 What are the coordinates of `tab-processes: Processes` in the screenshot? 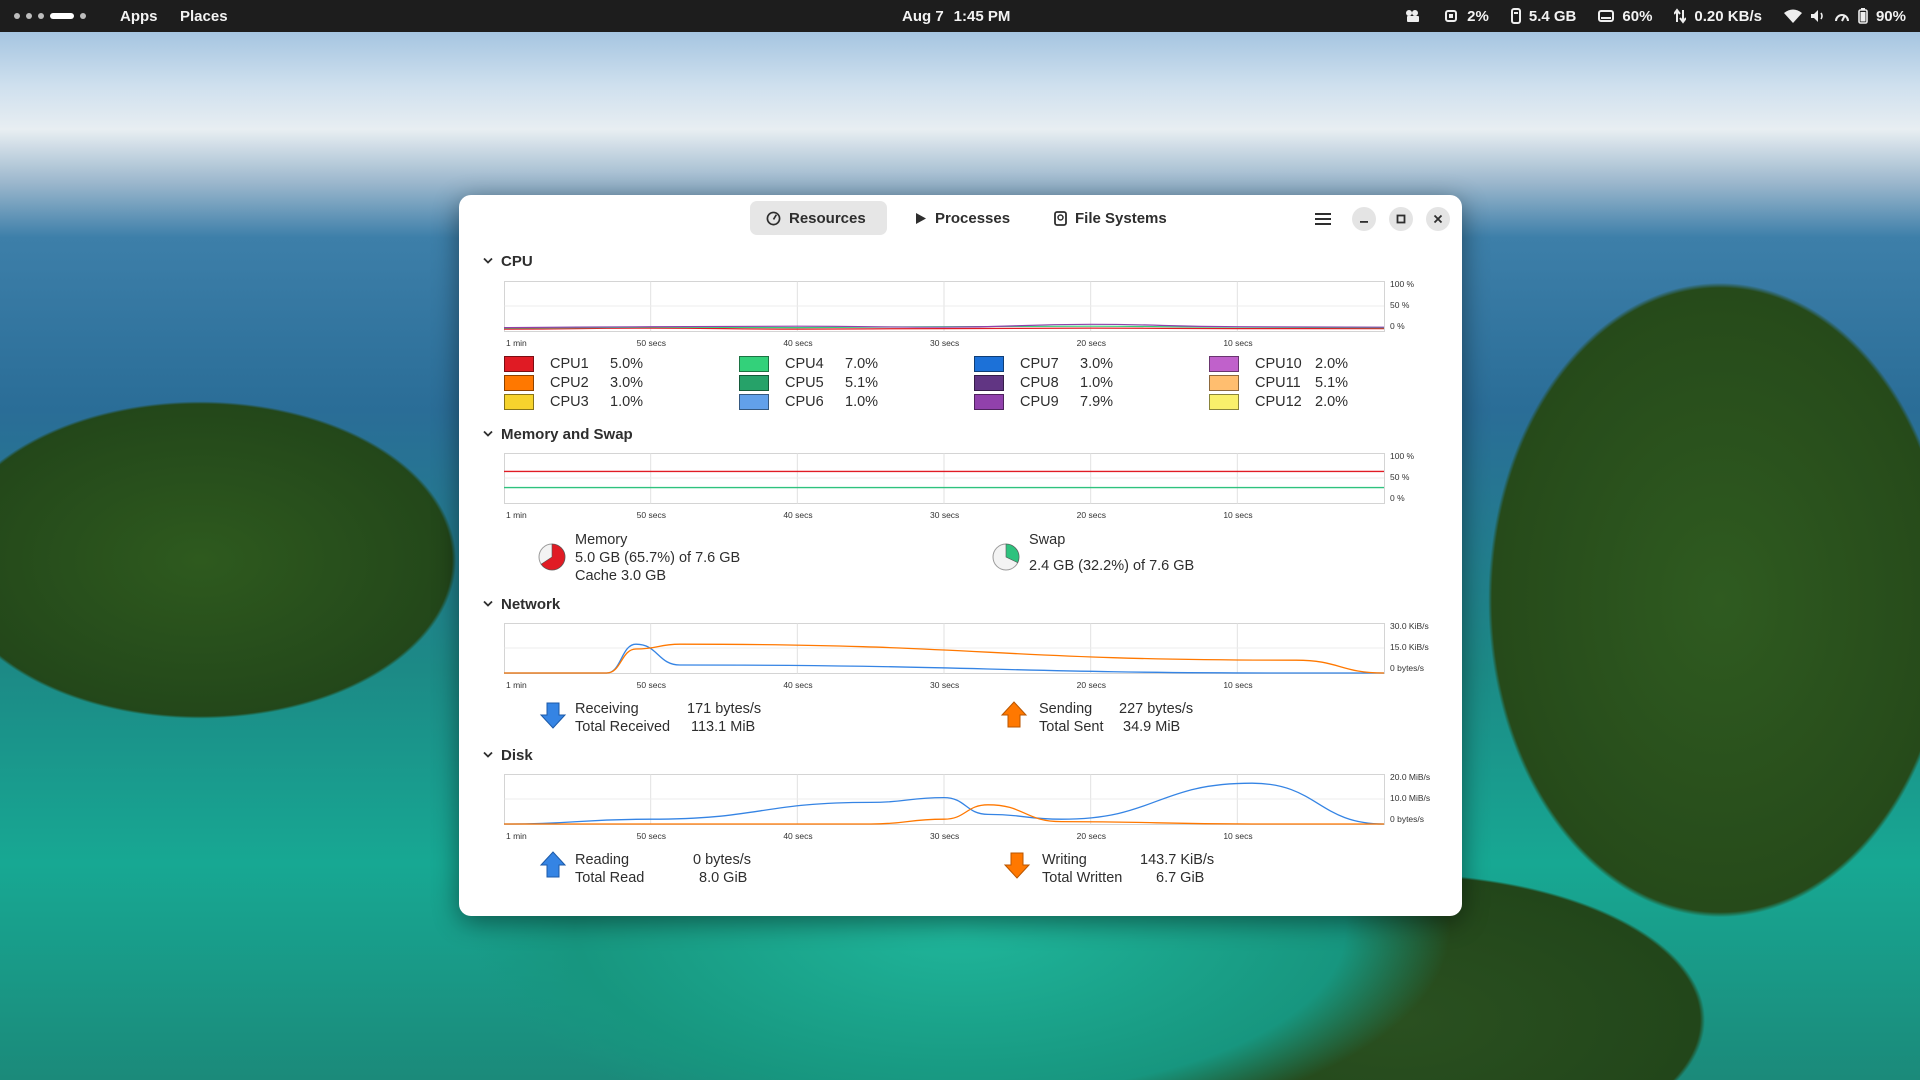 It's located at (962, 218).